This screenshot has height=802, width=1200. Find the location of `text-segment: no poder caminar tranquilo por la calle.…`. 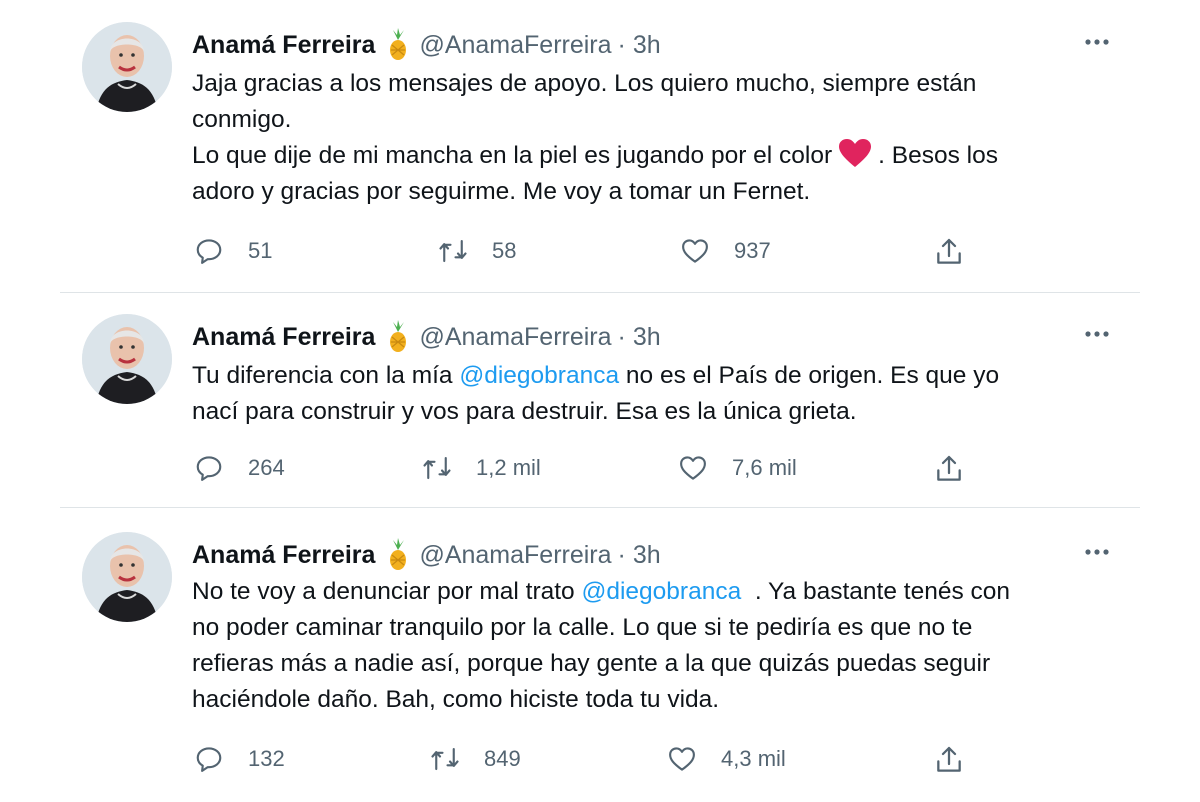

text-segment: no poder caminar tranquilo por la calle.… is located at coordinates (582, 627).